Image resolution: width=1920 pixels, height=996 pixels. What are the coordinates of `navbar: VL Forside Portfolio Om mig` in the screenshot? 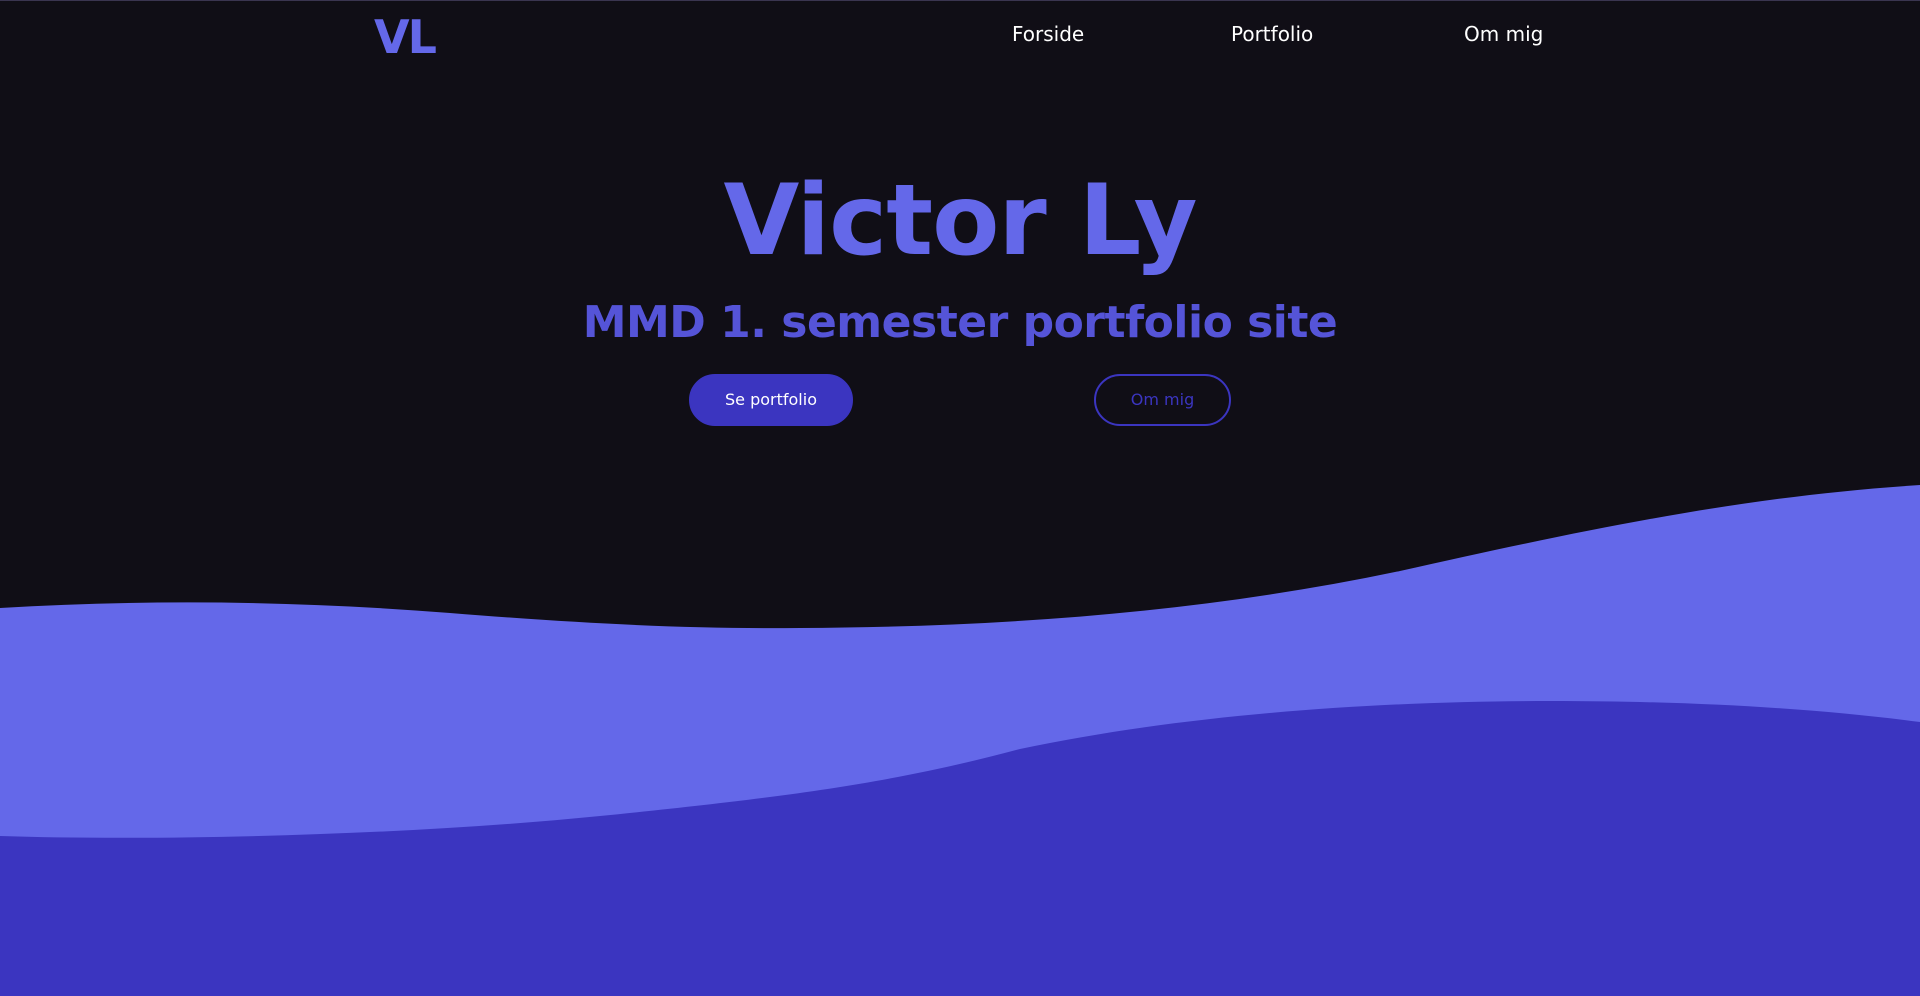 It's located at (960, 36).